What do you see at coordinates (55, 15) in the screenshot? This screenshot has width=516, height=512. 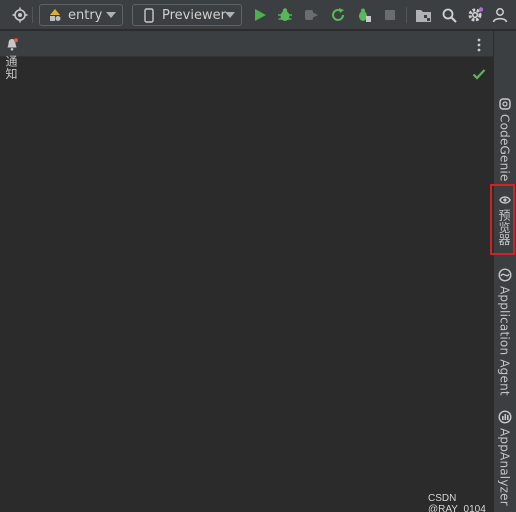 I see `module-icon` at bounding box center [55, 15].